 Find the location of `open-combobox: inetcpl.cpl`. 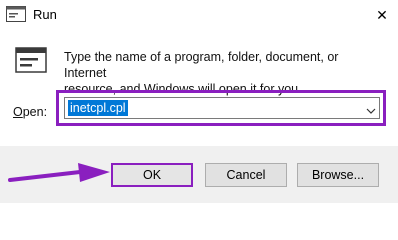

open-combobox: inetcpl.cpl is located at coordinates (222, 108).